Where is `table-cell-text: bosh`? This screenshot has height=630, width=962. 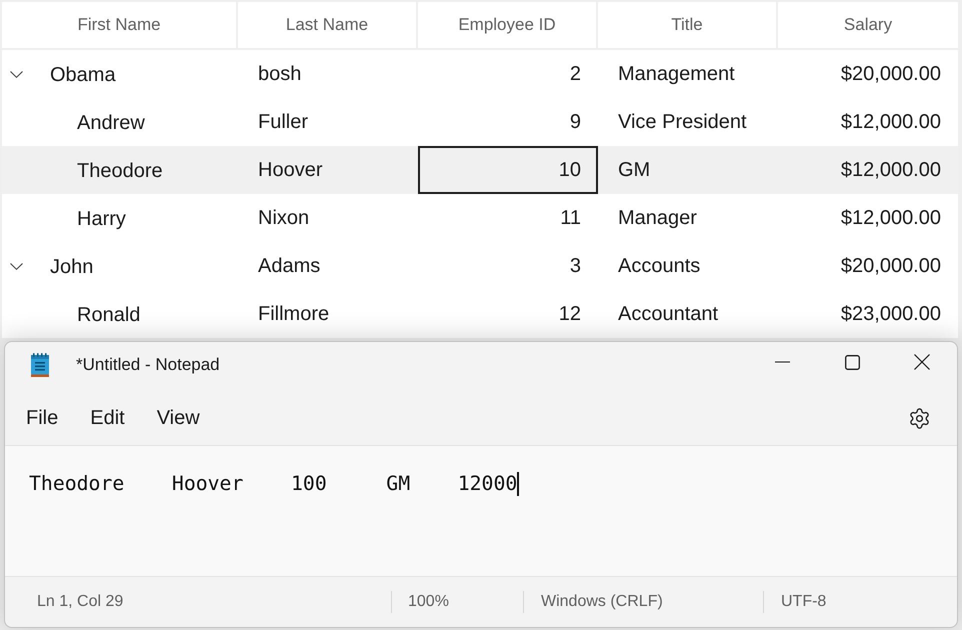
table-cell-text: bosh is located at coordinates (279, 74).